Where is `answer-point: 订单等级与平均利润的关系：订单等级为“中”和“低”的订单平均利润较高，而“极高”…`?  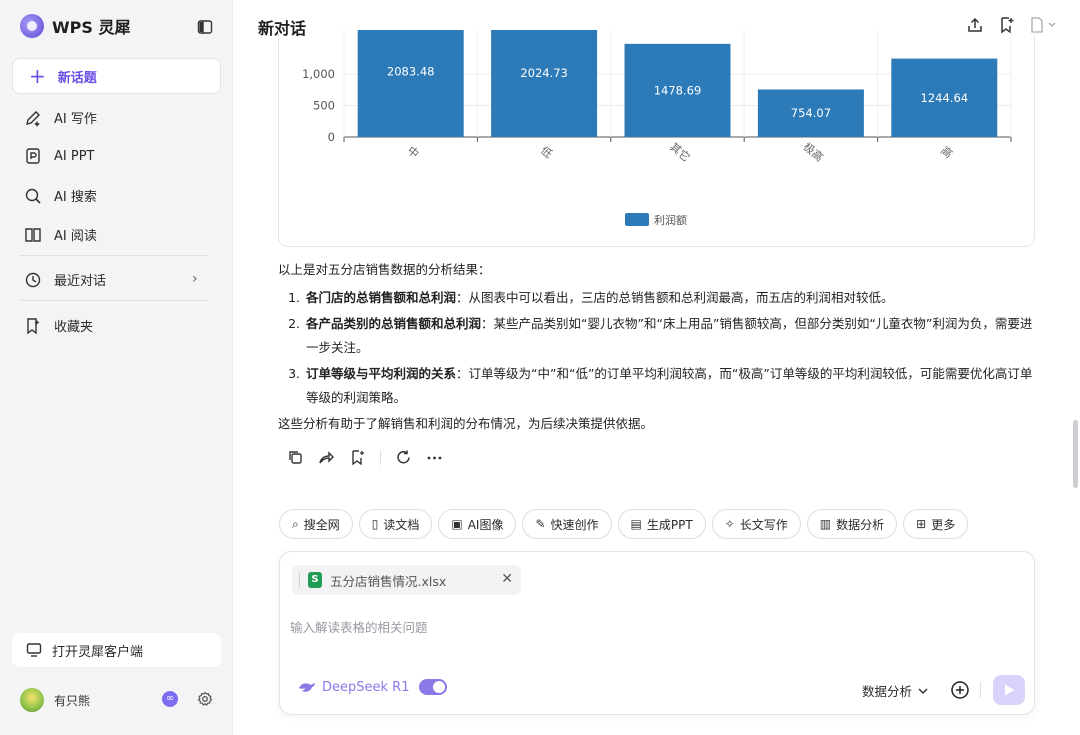 answer-point: 订单等级与平均利润的关系：订单等级为“中”和“低”的订单平均利润较高，而“极高”… is located at coordinates (671, 386).